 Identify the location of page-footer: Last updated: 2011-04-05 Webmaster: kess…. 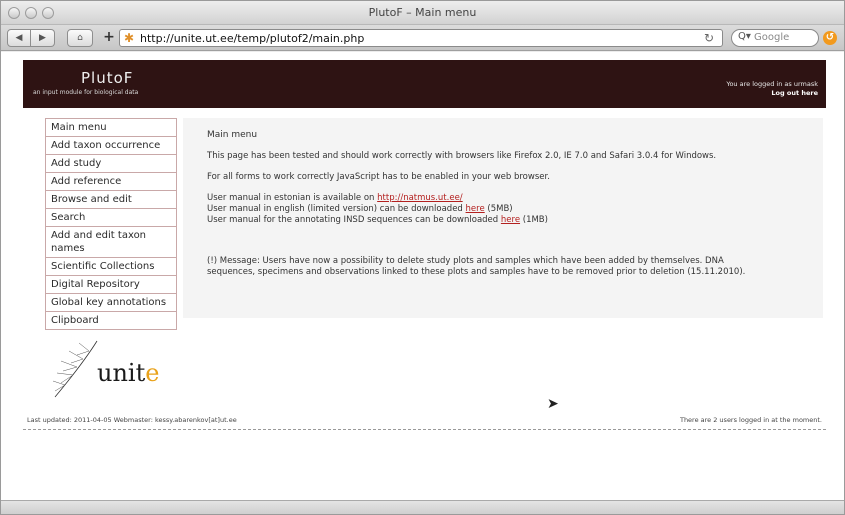
(424, 420).